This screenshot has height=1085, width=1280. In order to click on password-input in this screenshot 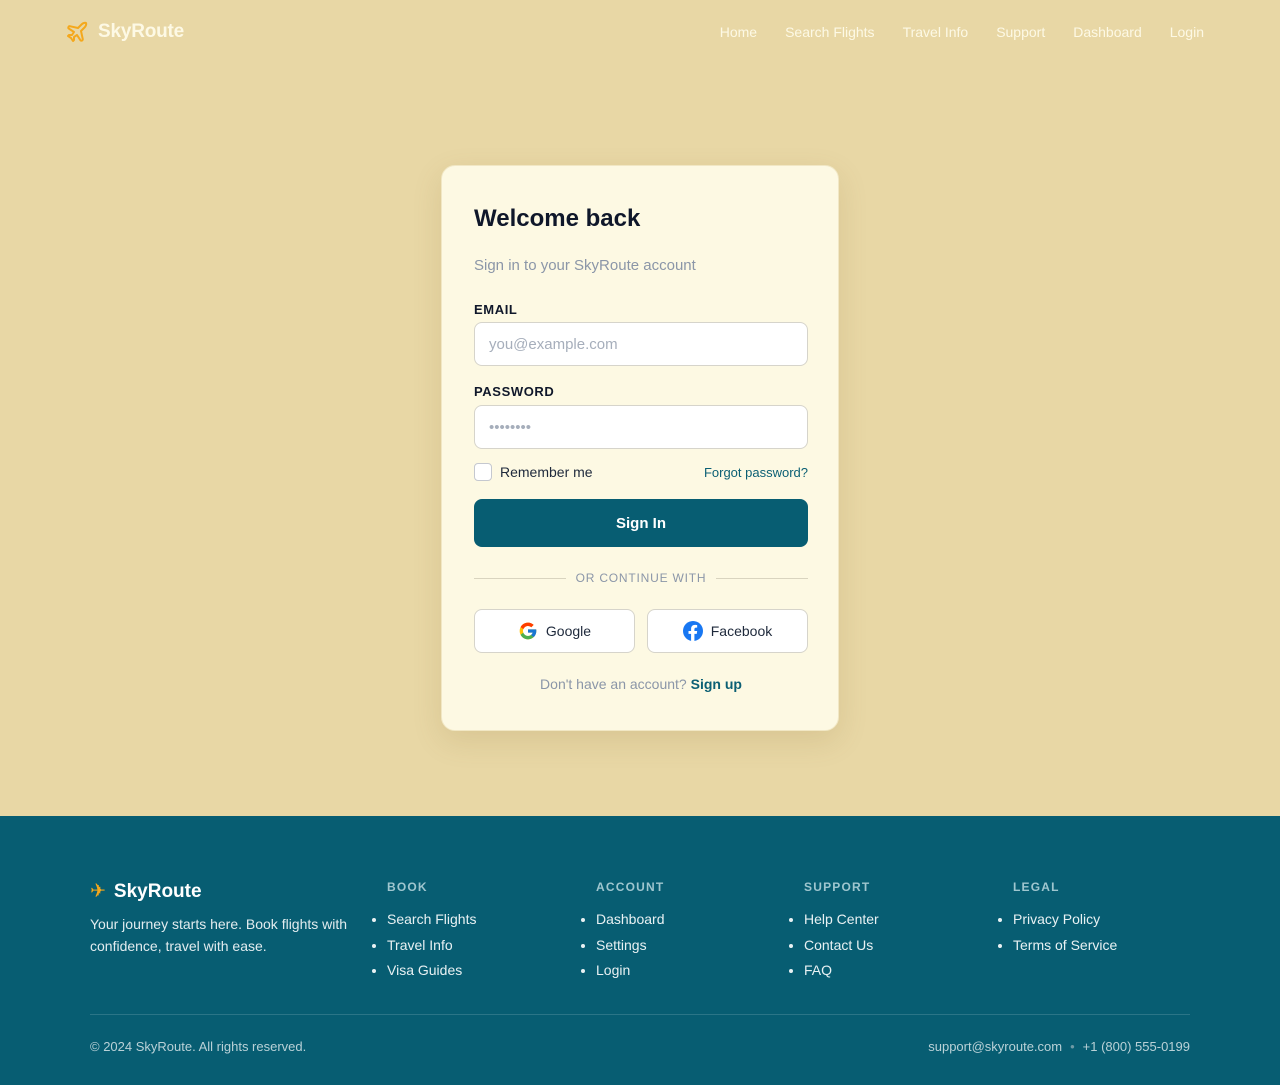, I will do `click(641, 427)`.